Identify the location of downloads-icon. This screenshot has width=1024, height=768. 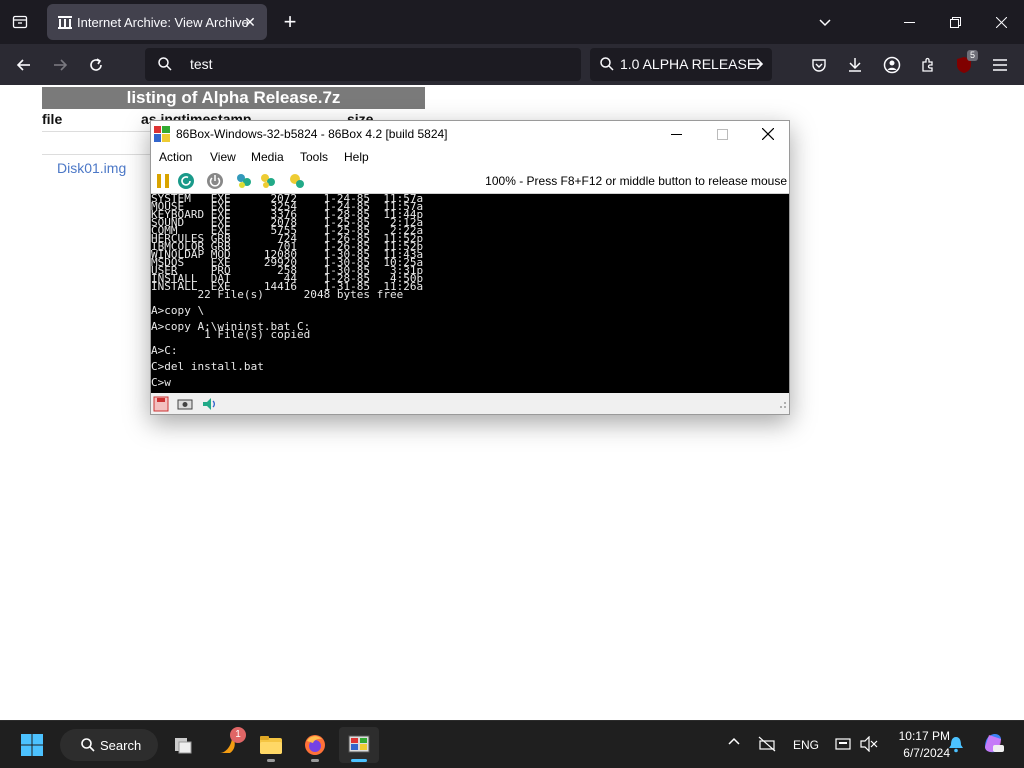
(855, 65).